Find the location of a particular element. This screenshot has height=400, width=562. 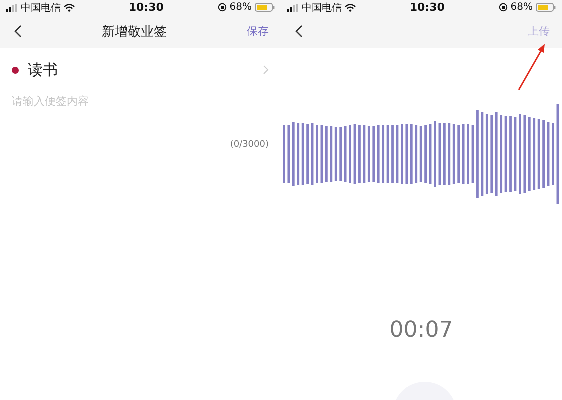

recording-timer: 00:07 is located at coordinates (422, 330).